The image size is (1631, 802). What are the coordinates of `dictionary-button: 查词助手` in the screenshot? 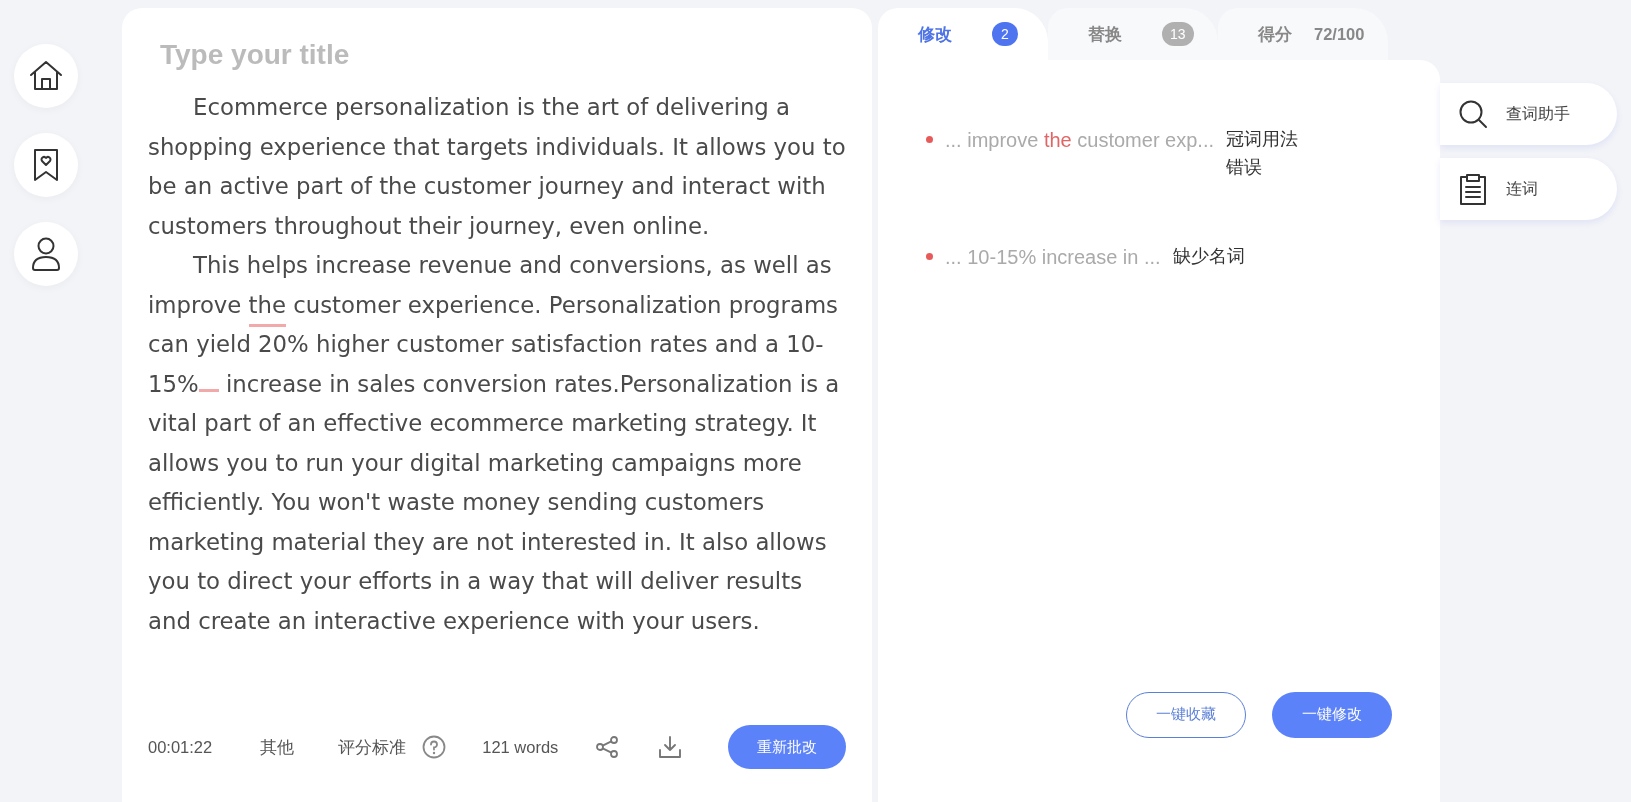 It's located at (1528, 114).